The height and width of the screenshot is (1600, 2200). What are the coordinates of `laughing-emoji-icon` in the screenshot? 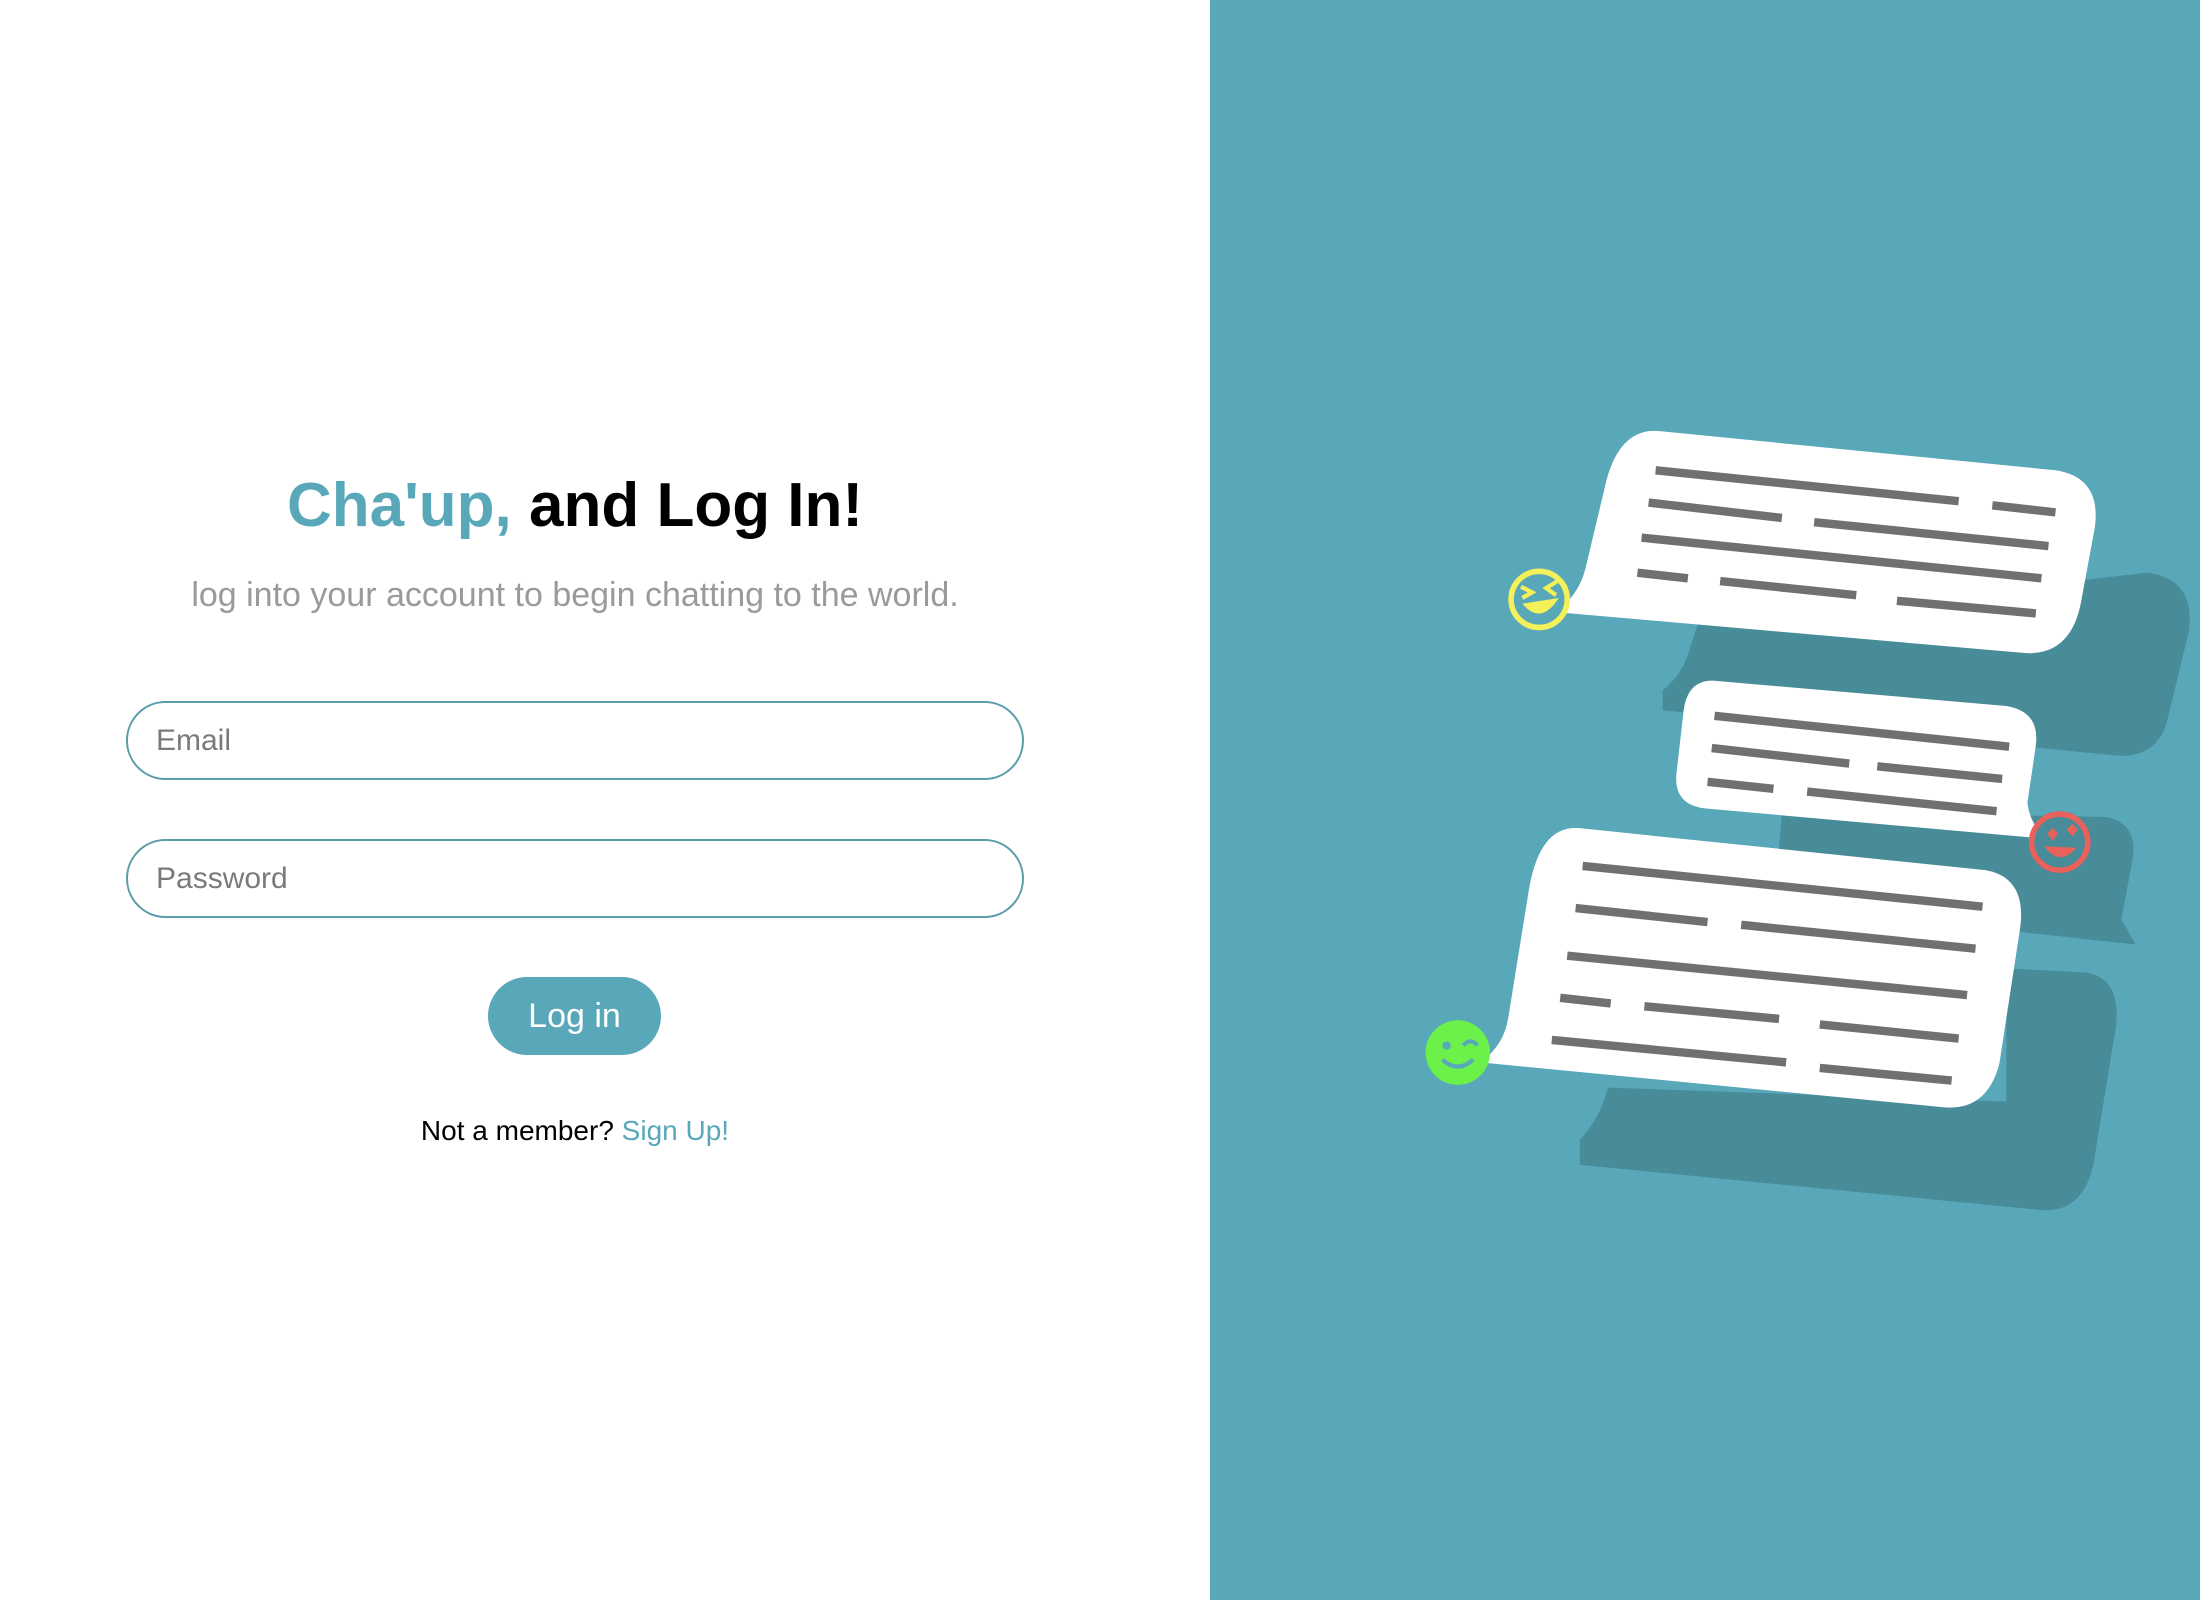 It's located at (1539, 599).